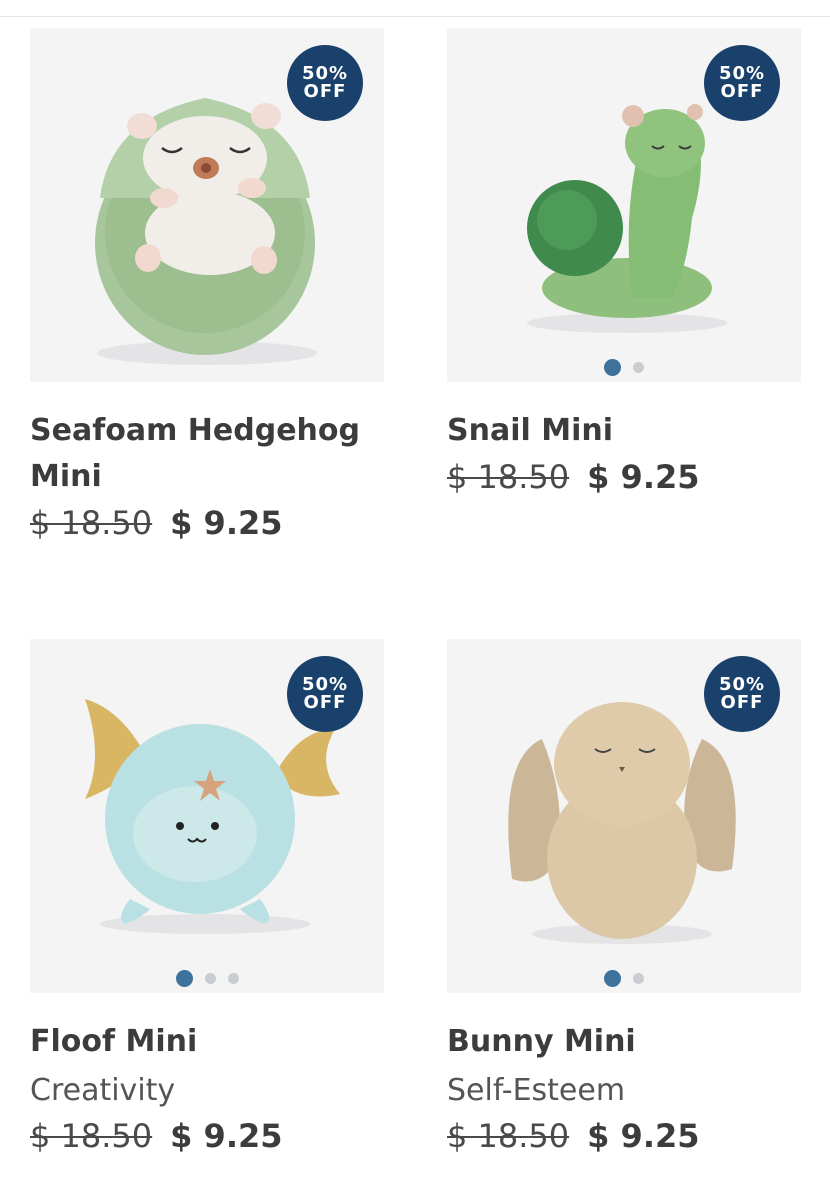 This screenshot has height=1200, width=830. I want to click on product-name: Snail Mini, so click(624, 431).